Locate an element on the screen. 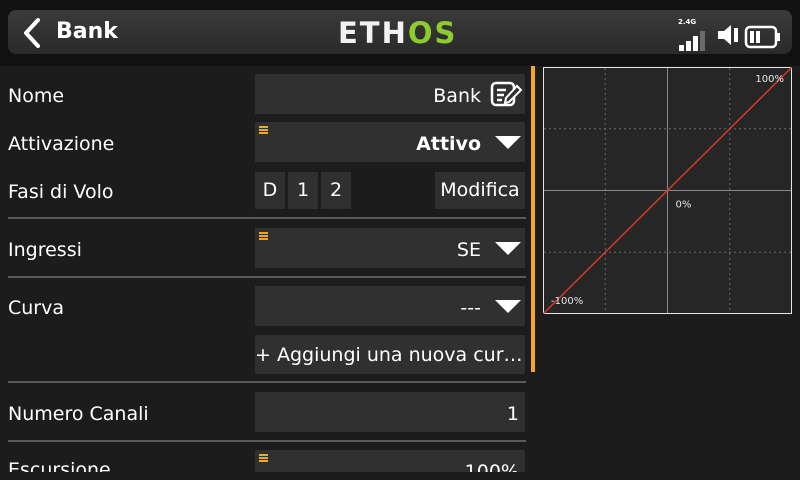 The image size is (800, 480). header: Bank ETHOS 2.4G is located at coordinates (400, 33).